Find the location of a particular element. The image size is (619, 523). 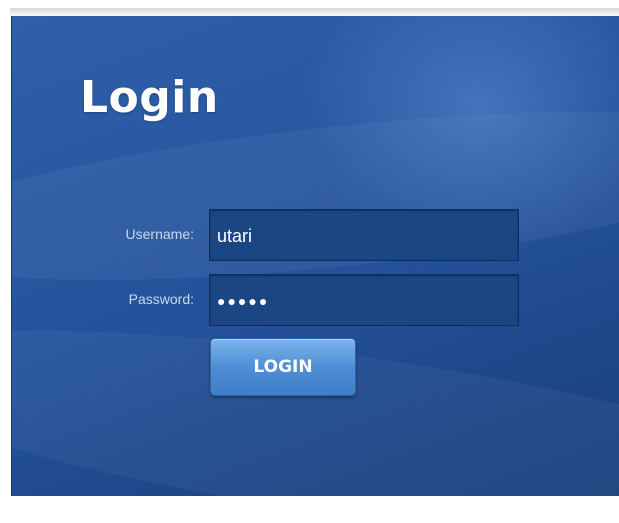

username-input: utari is located at coordinates (364, 235).